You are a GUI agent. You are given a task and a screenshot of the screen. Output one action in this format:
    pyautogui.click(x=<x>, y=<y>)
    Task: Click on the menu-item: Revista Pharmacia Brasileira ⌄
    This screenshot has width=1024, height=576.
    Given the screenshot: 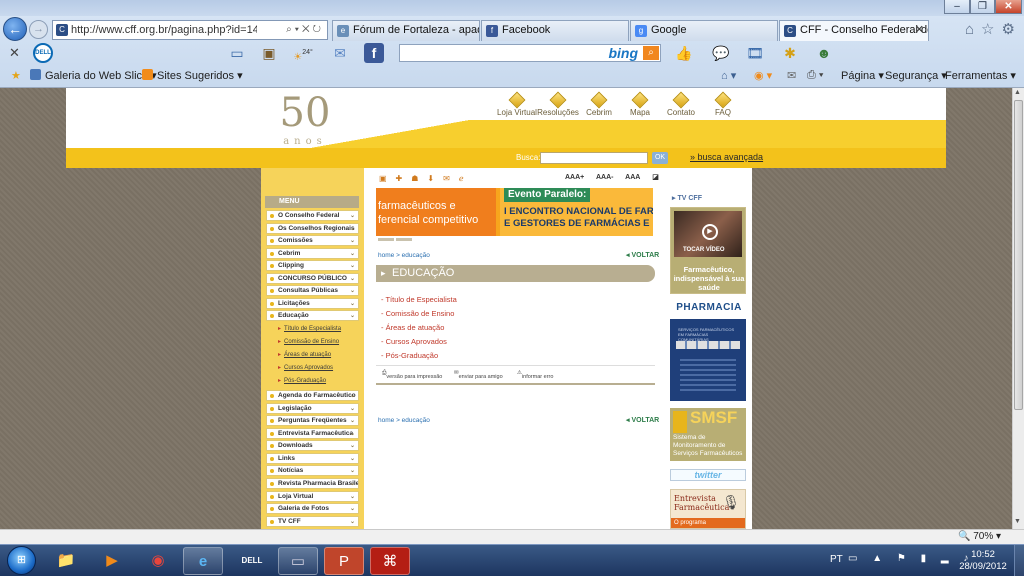 What is the action you would take?
    pyautogui.click(x=312, y=483)
    